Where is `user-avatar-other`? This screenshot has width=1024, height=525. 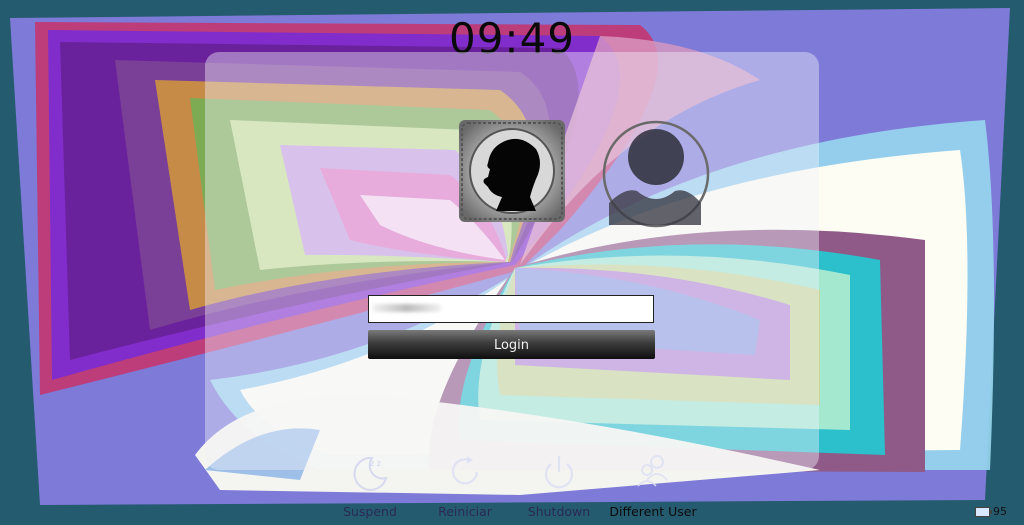 user-avatar-other is located at coordinates (656, 174).